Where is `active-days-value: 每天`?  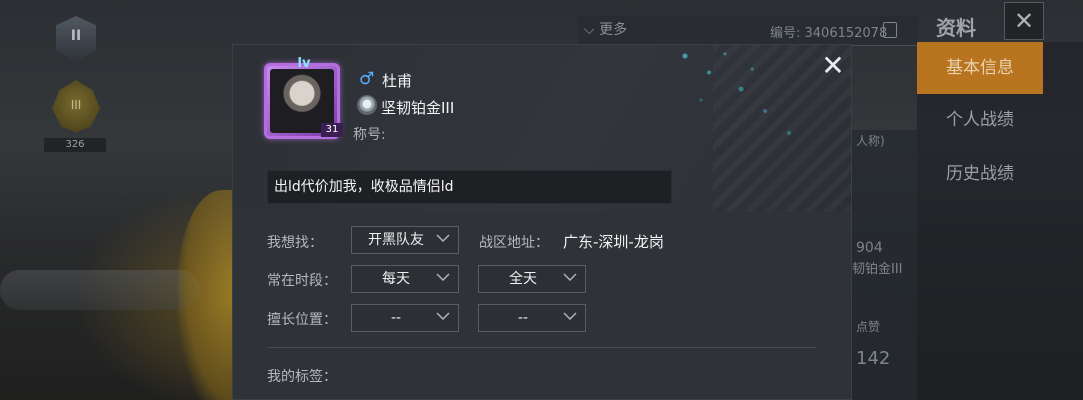
active-days-value: 每天 is located at coordinates (396, 279).